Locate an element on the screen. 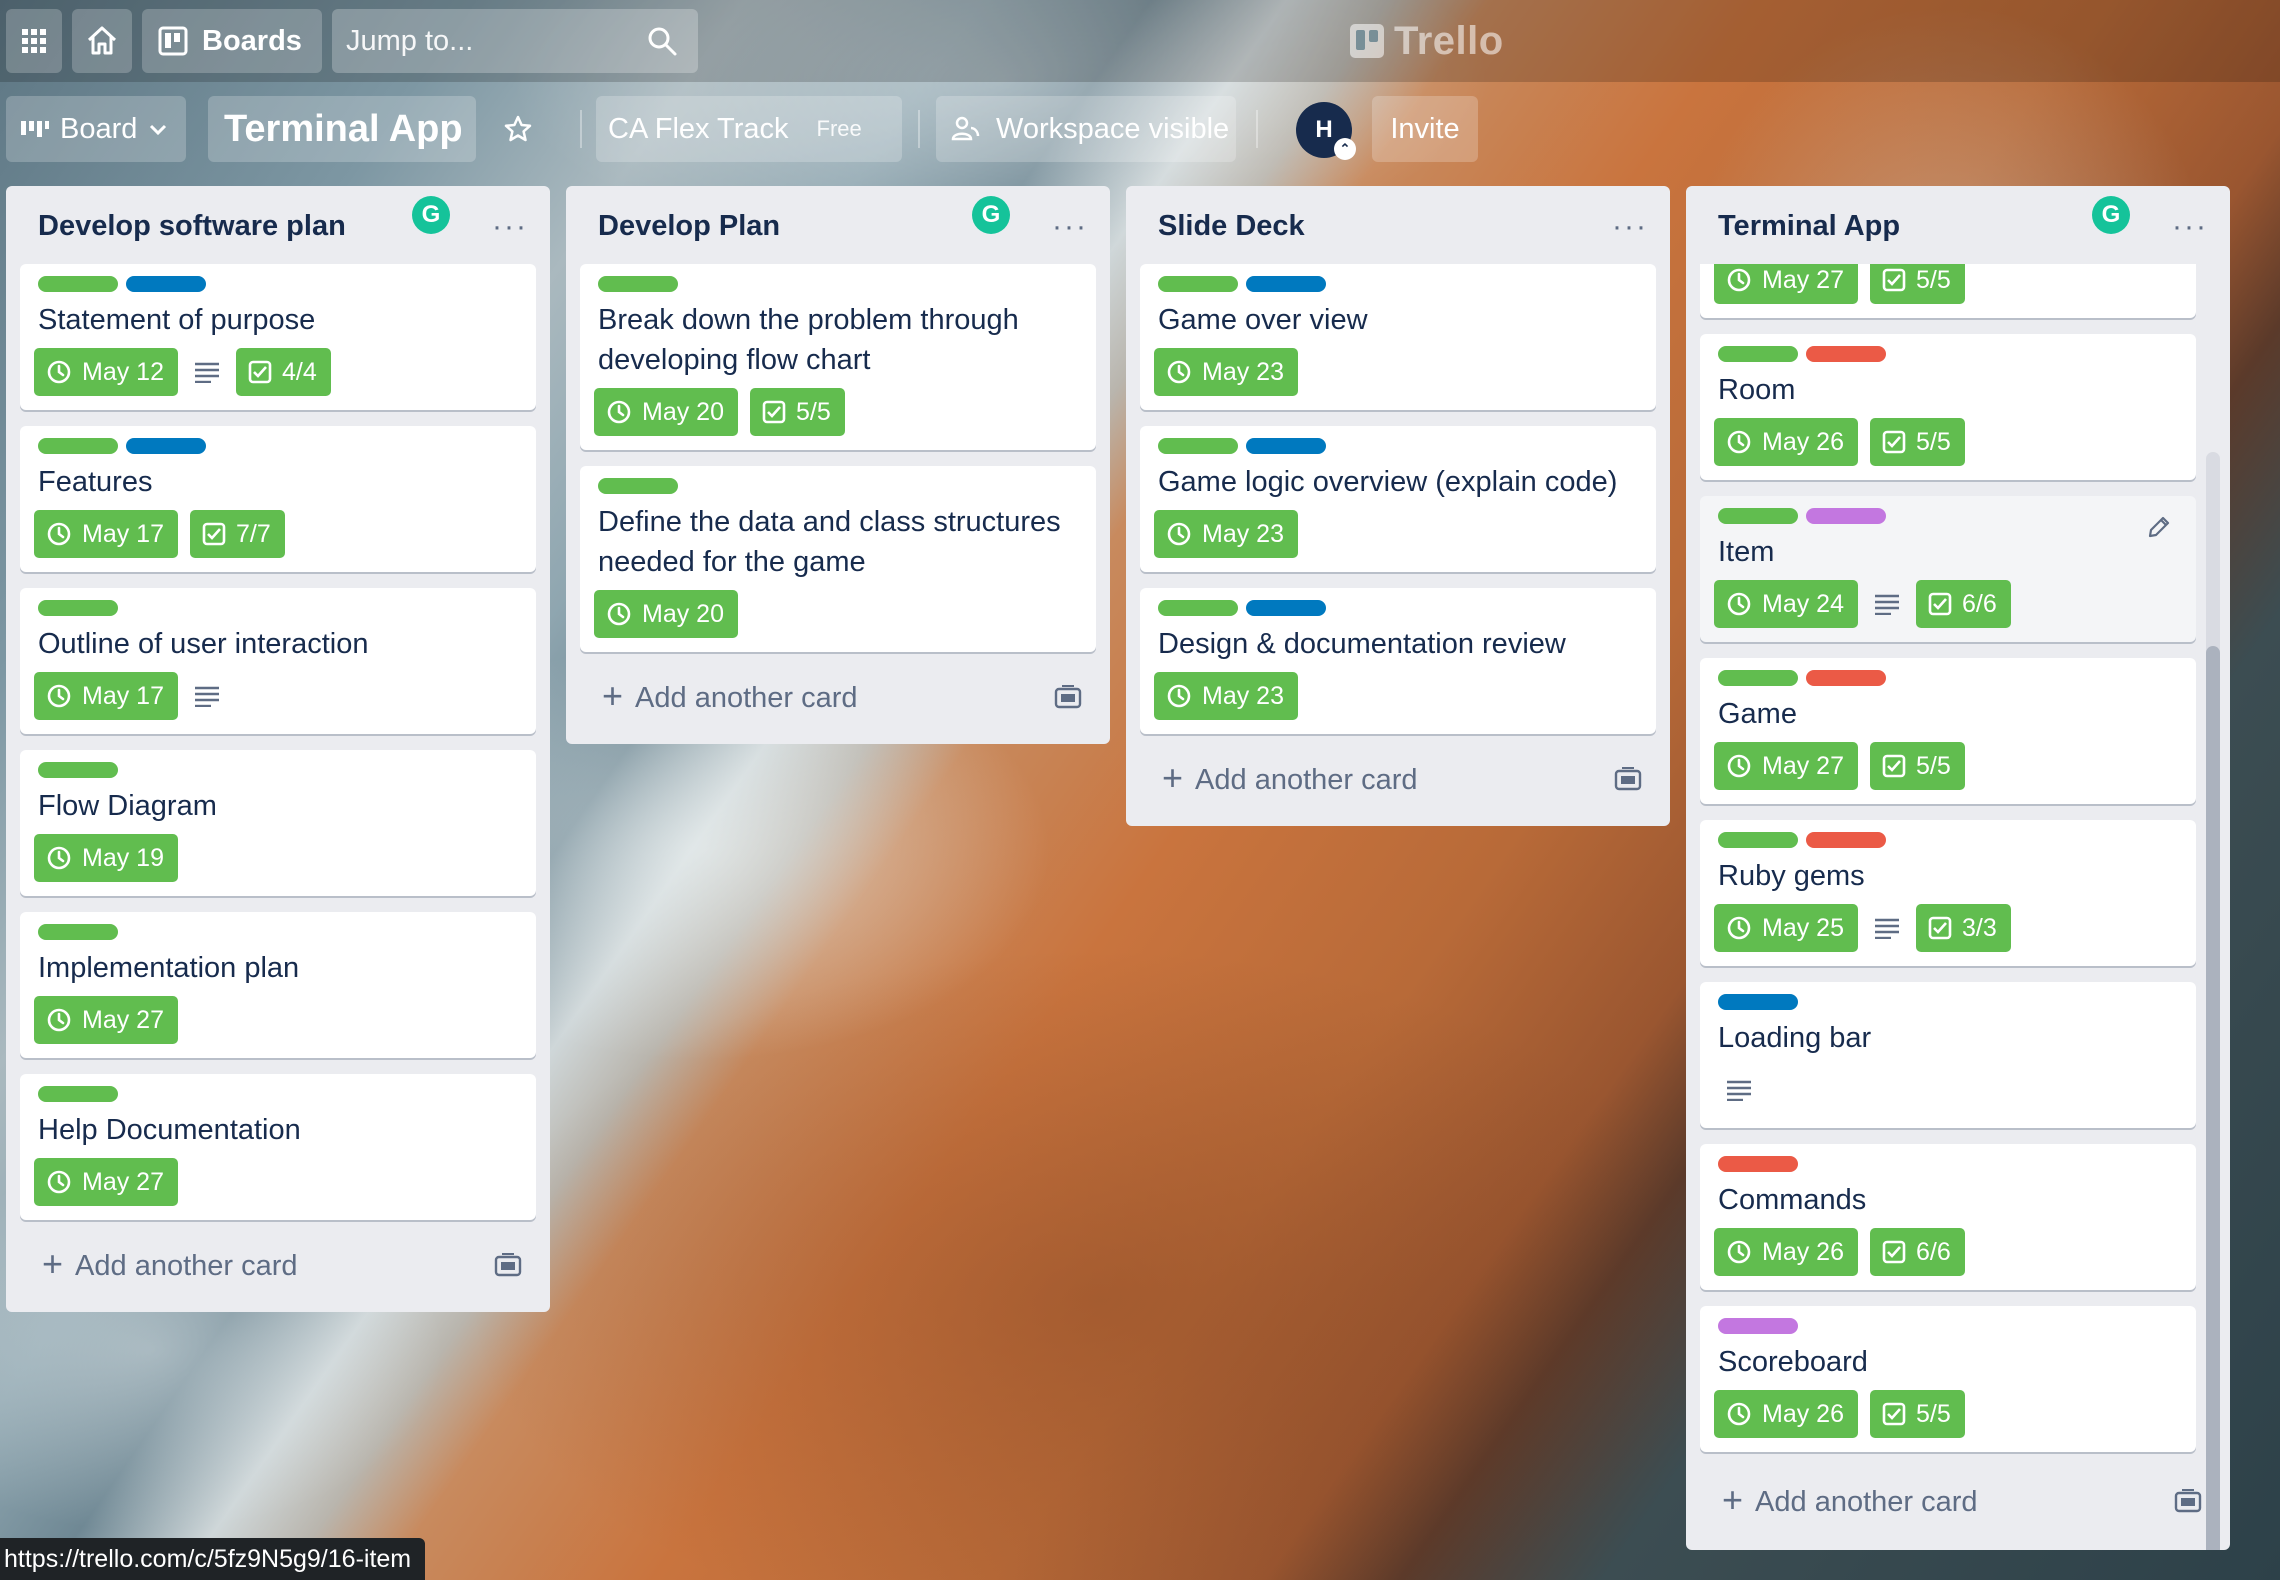  card: Features May 17 7/7 is located at coordinates (278, 499).